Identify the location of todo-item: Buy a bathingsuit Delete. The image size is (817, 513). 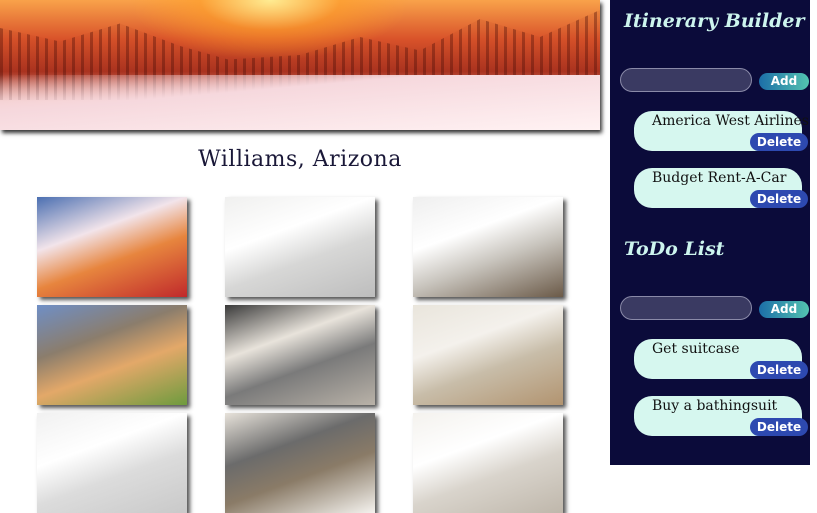
(721, 416).